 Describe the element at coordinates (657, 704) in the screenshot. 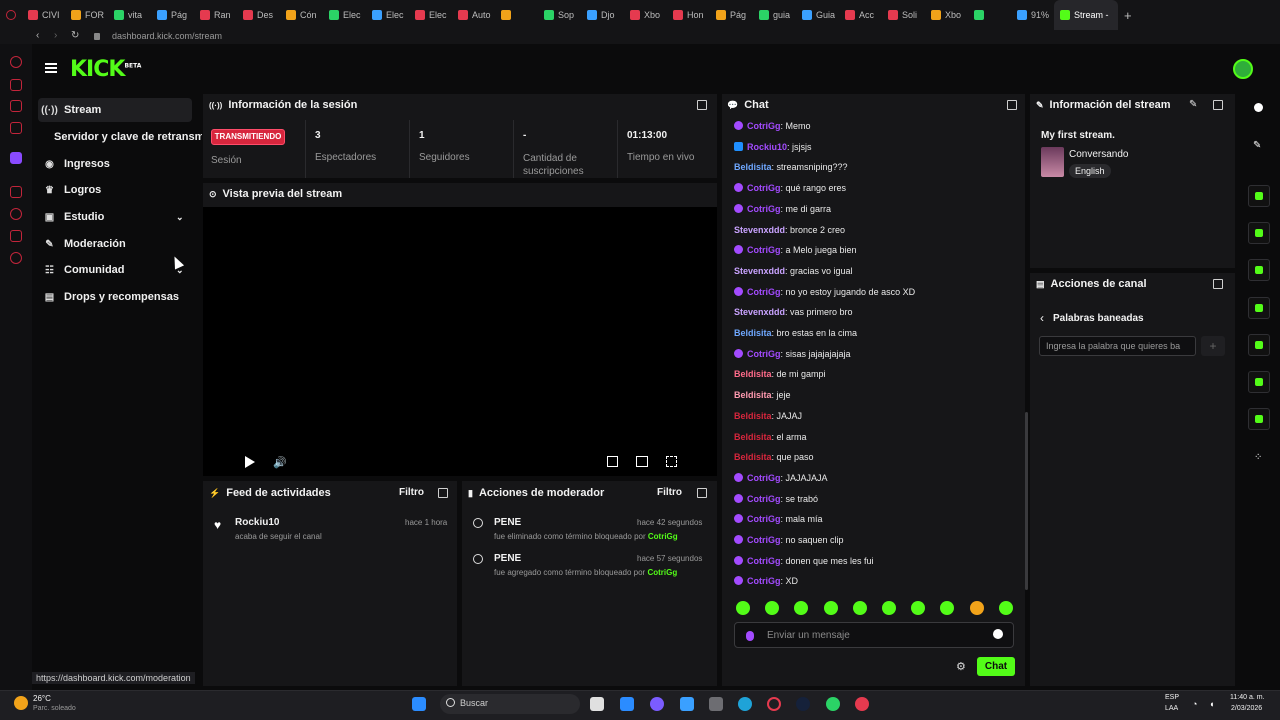

I see `copilot-icon` at that location.